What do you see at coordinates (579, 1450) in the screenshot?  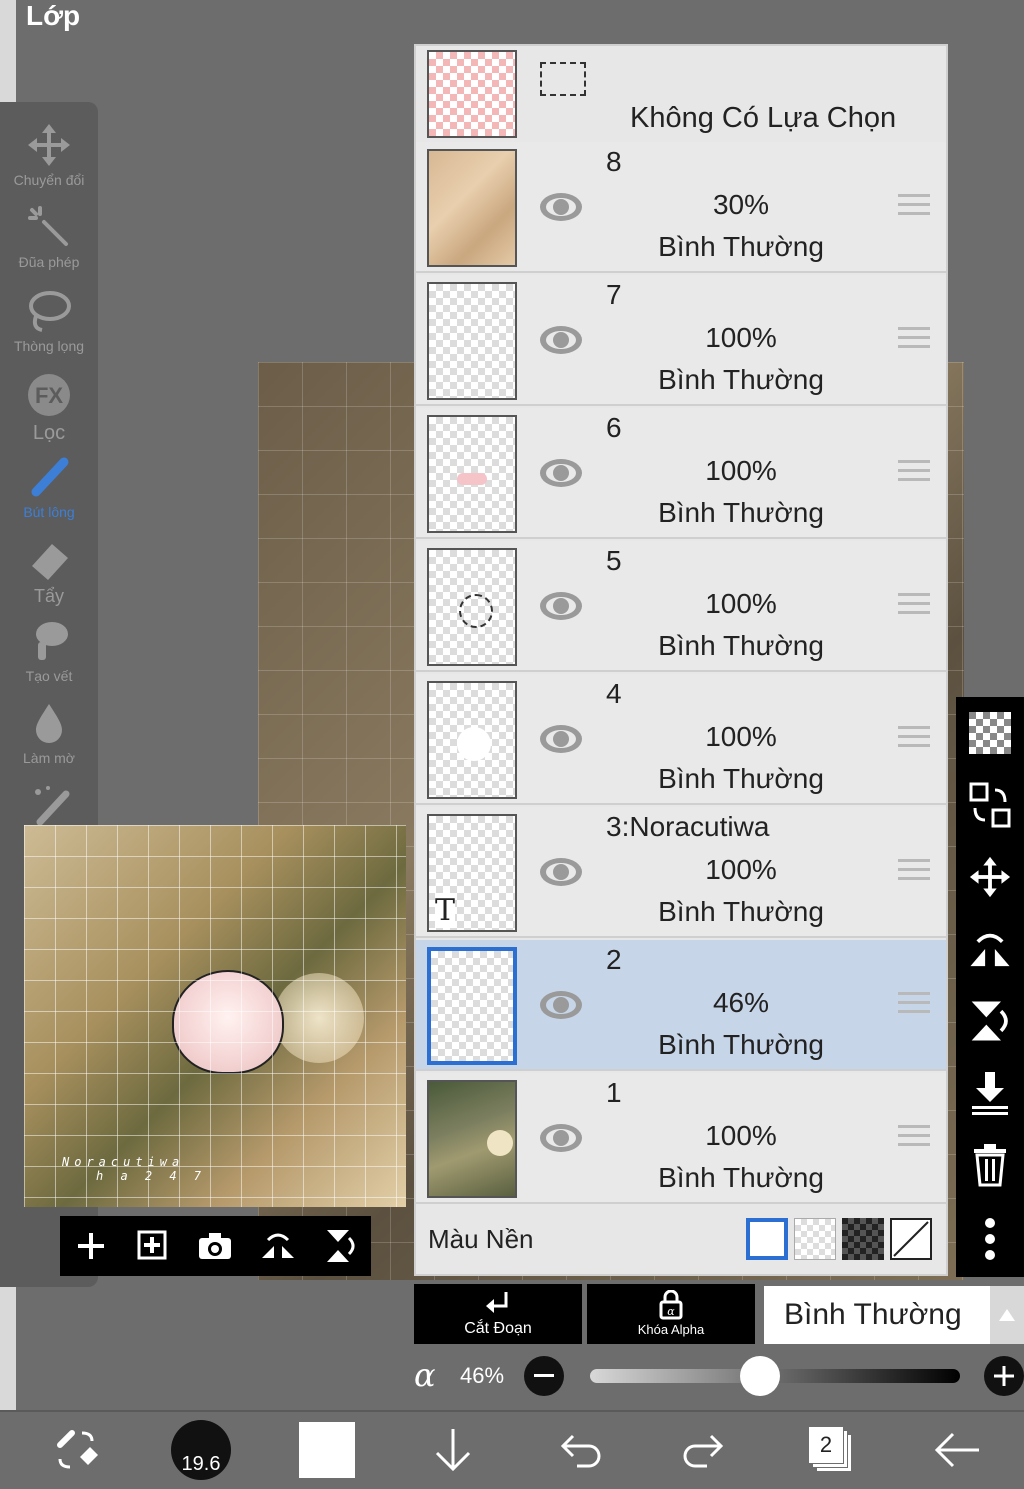 I see `undo-button` at bounding box center [579, 1450].